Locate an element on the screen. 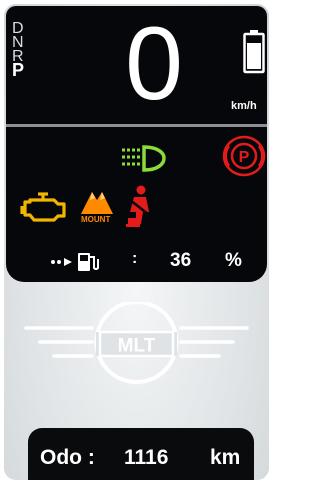 The image size is (320, 484). speed-readout: 0 is located at coordinates (154, 64).